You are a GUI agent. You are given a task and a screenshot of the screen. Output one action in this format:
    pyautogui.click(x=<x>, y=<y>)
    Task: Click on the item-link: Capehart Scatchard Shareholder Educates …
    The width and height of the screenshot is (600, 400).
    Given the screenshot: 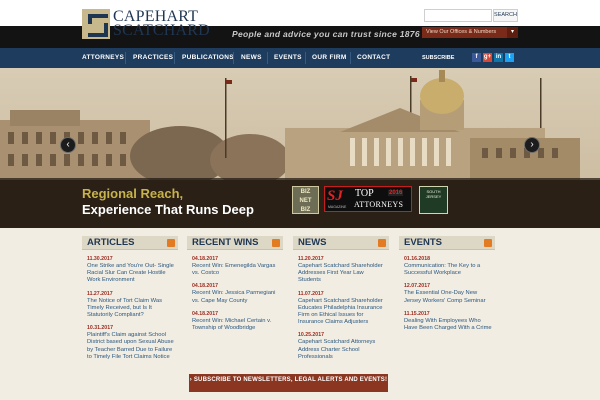 What is the action you would take?
    pyautogui.click(x=342, y=312)
    